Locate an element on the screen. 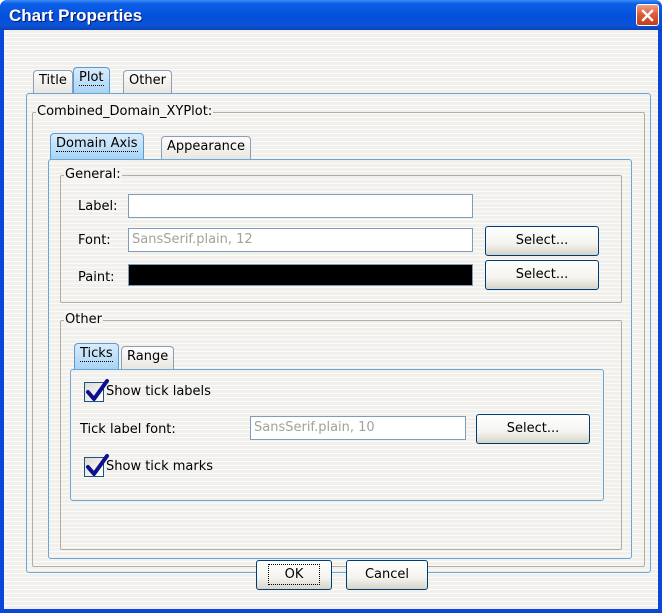  cancel-button: Cancel is located at coordinates (387, 575).